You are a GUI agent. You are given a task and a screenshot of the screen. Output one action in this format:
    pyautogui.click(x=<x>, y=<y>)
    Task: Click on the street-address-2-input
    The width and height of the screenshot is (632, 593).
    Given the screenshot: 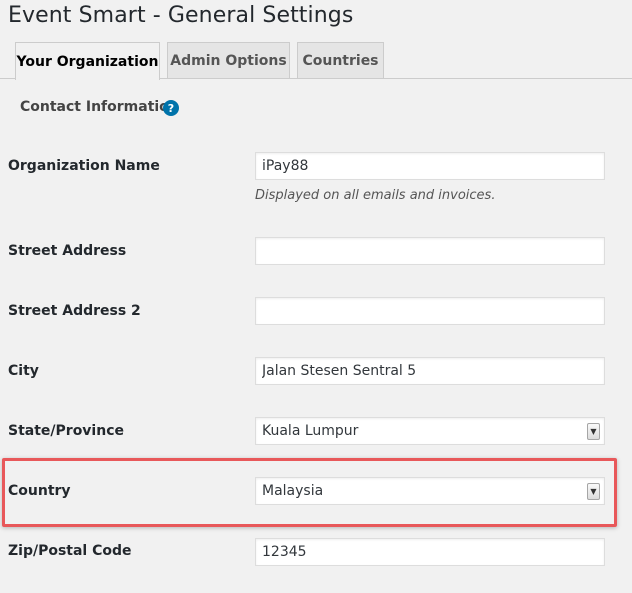 What is the action you would take?
    pyautogui.click(x=430, y=311)
    